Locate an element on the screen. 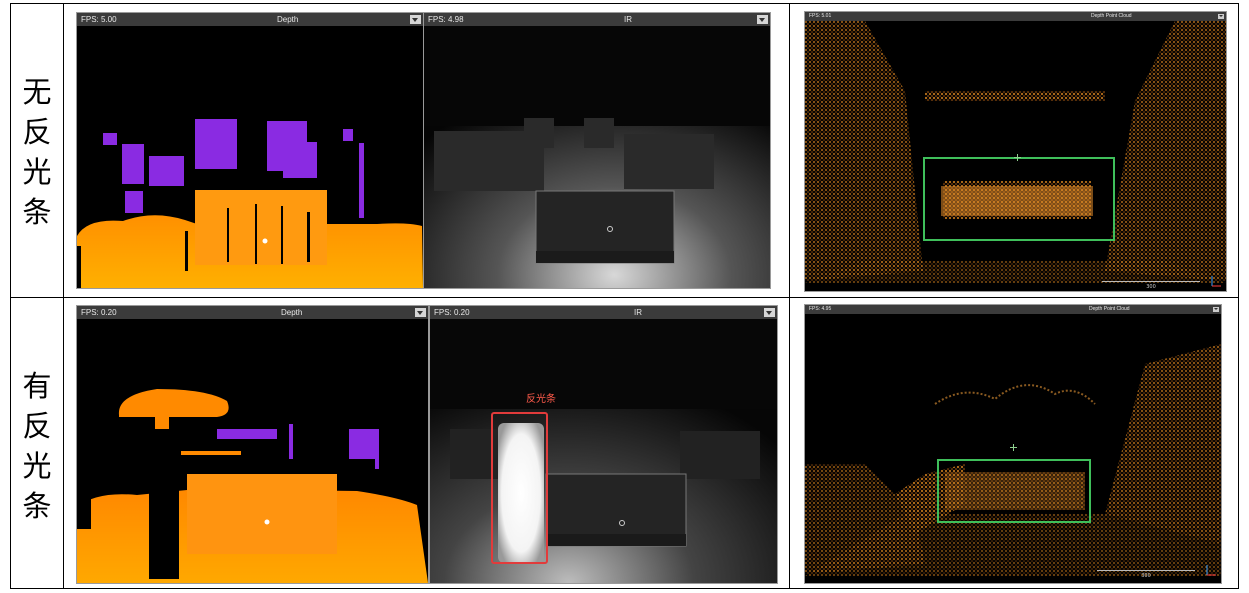  depth-view-toolbar: FPS: 0.20 Depth is located at coordinates (252, 312).